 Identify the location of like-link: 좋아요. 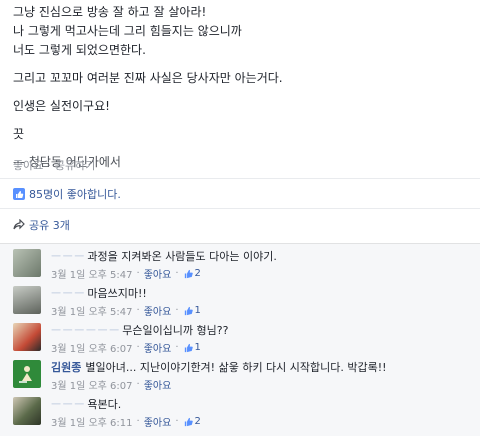
(28, 165).